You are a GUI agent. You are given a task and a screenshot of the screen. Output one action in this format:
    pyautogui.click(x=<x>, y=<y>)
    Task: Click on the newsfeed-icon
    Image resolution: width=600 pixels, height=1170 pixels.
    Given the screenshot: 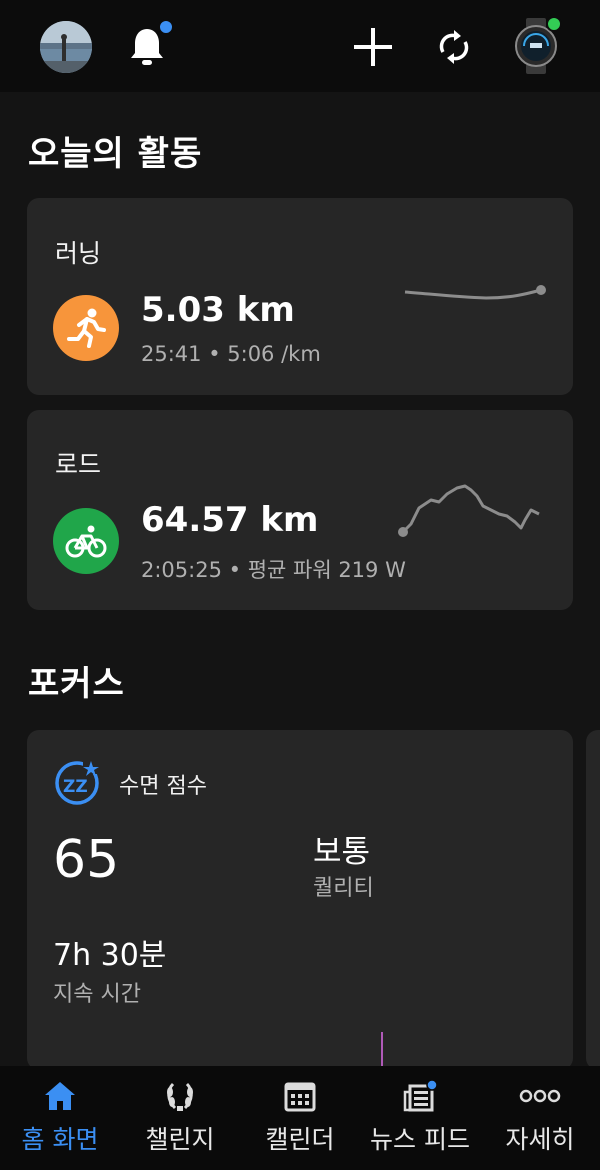 What is the action you would take?
    pyautogui.click(x=420, y=1096)
    